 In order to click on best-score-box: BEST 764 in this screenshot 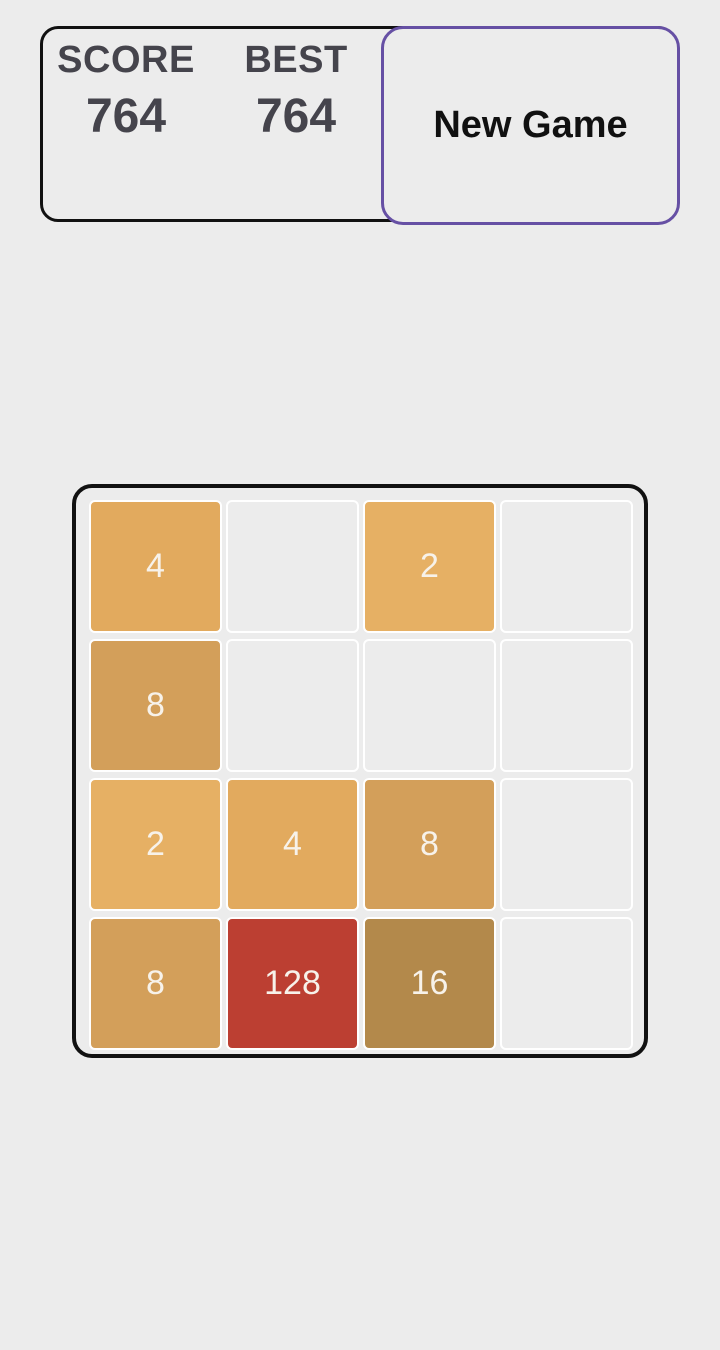, I will do `click(296, 92)`.